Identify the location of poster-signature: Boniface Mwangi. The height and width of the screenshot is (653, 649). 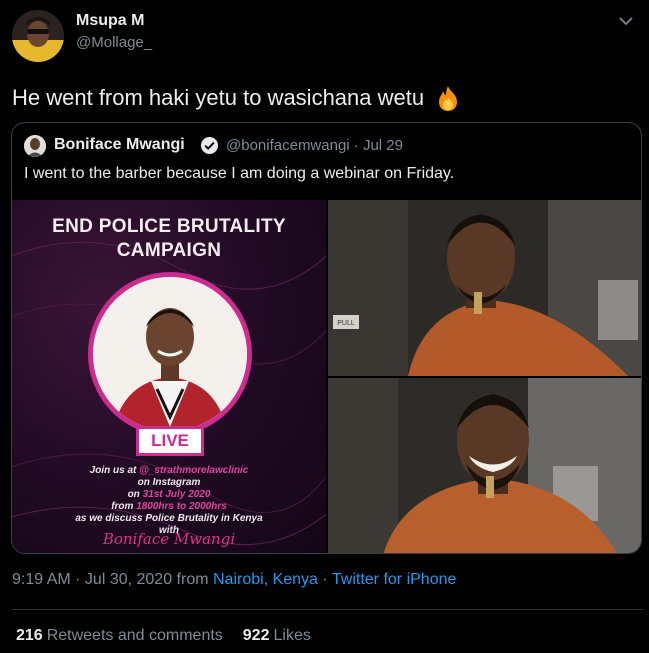
(169, 539).